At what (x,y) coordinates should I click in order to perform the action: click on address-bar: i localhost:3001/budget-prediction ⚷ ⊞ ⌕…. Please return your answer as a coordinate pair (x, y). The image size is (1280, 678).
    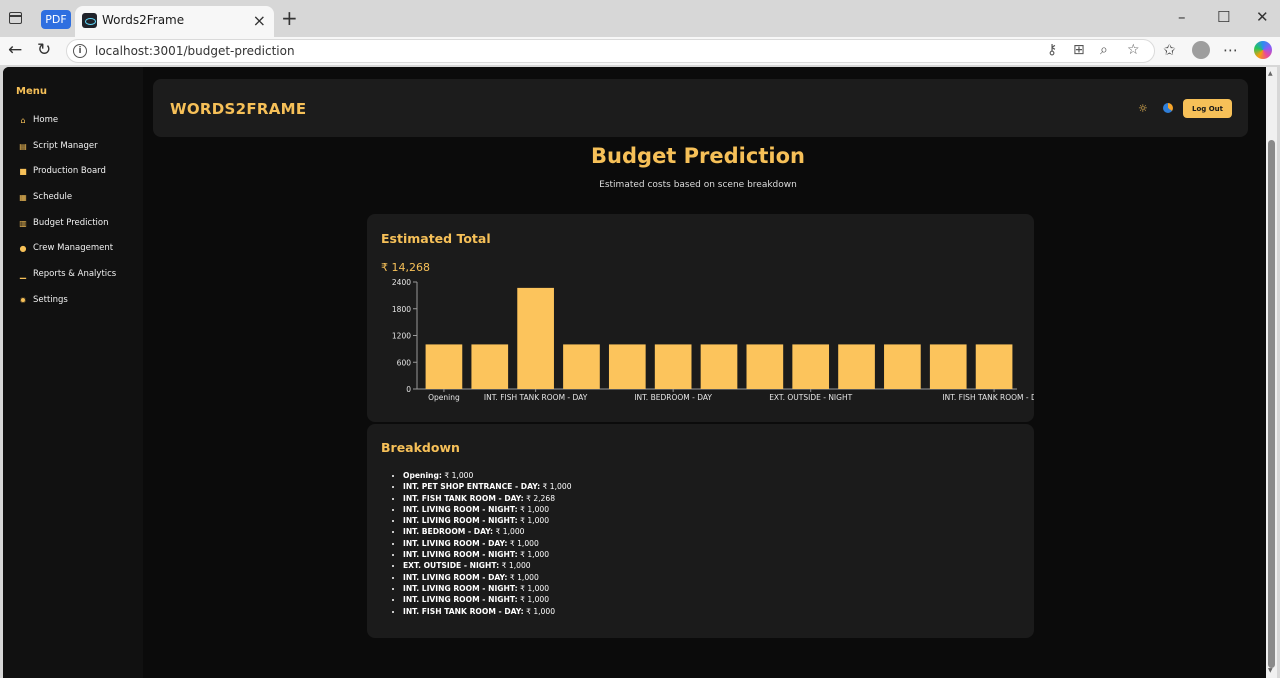
    Looking at the image, I should click on (610, 51).